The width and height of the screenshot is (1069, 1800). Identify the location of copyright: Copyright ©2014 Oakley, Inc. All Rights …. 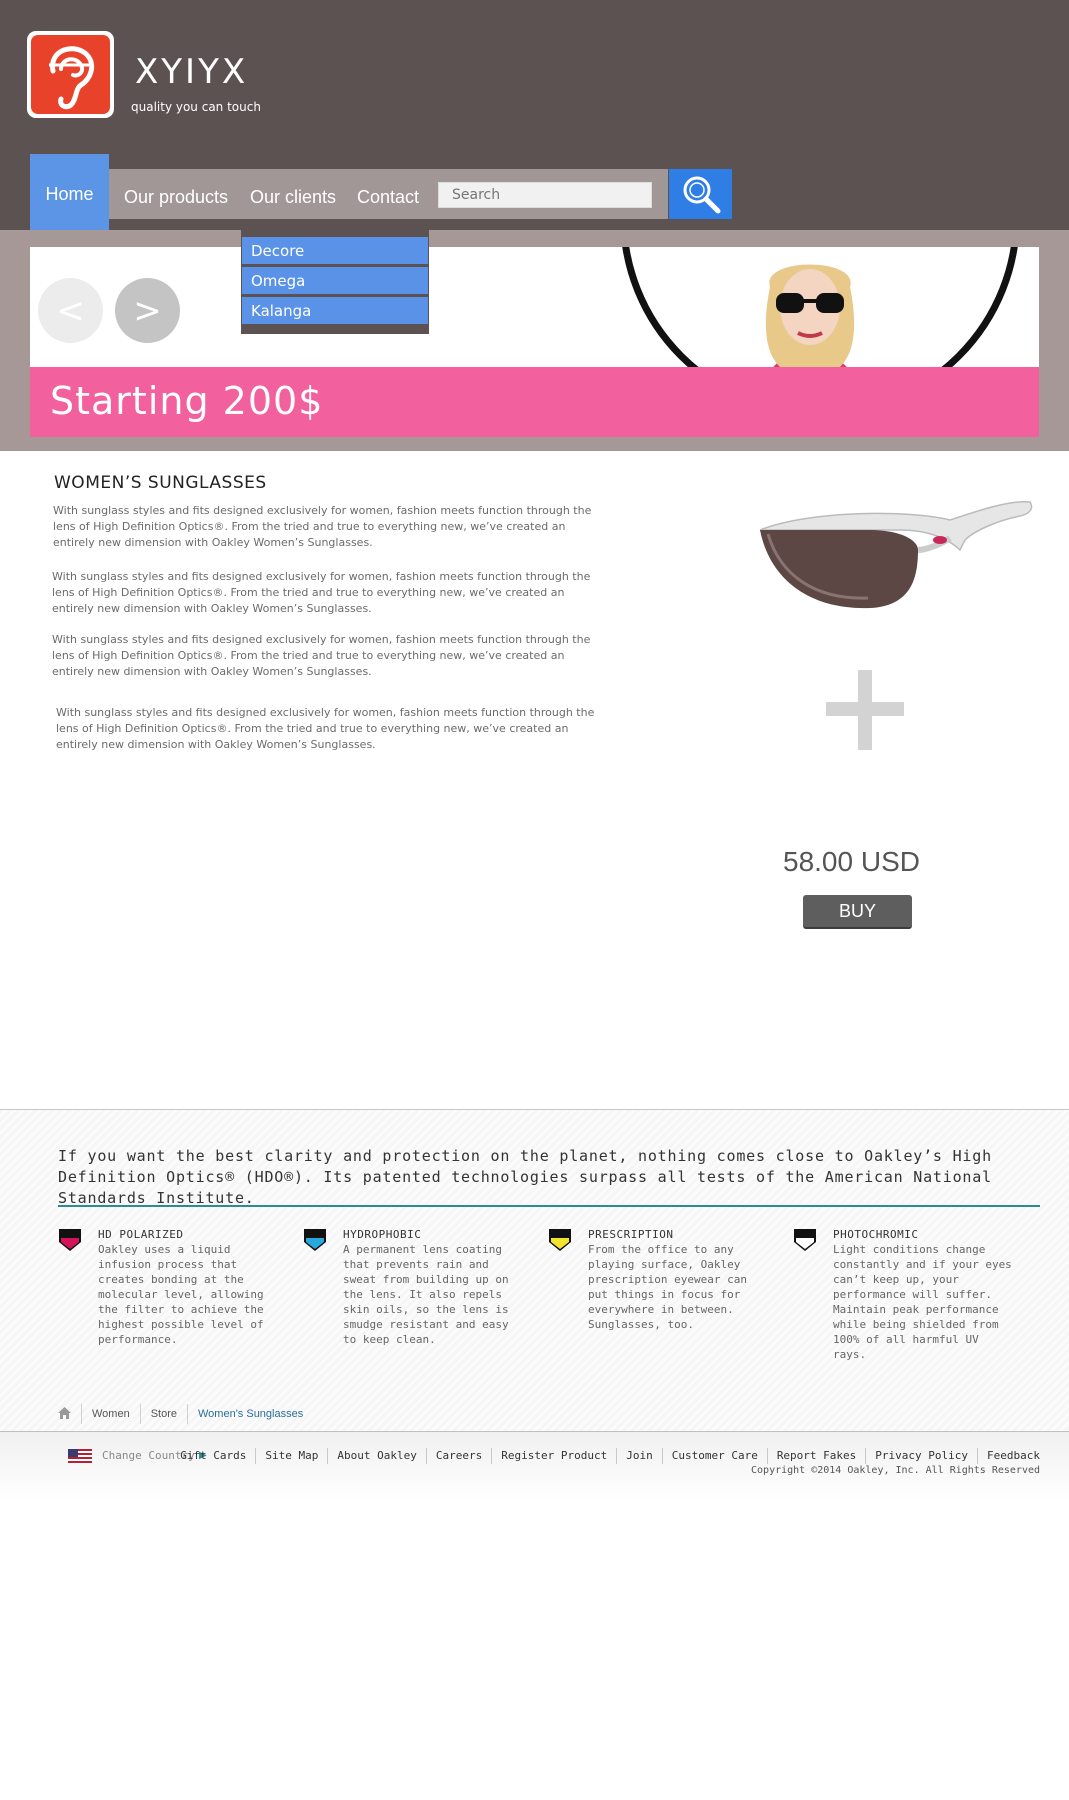
(895, 1470).